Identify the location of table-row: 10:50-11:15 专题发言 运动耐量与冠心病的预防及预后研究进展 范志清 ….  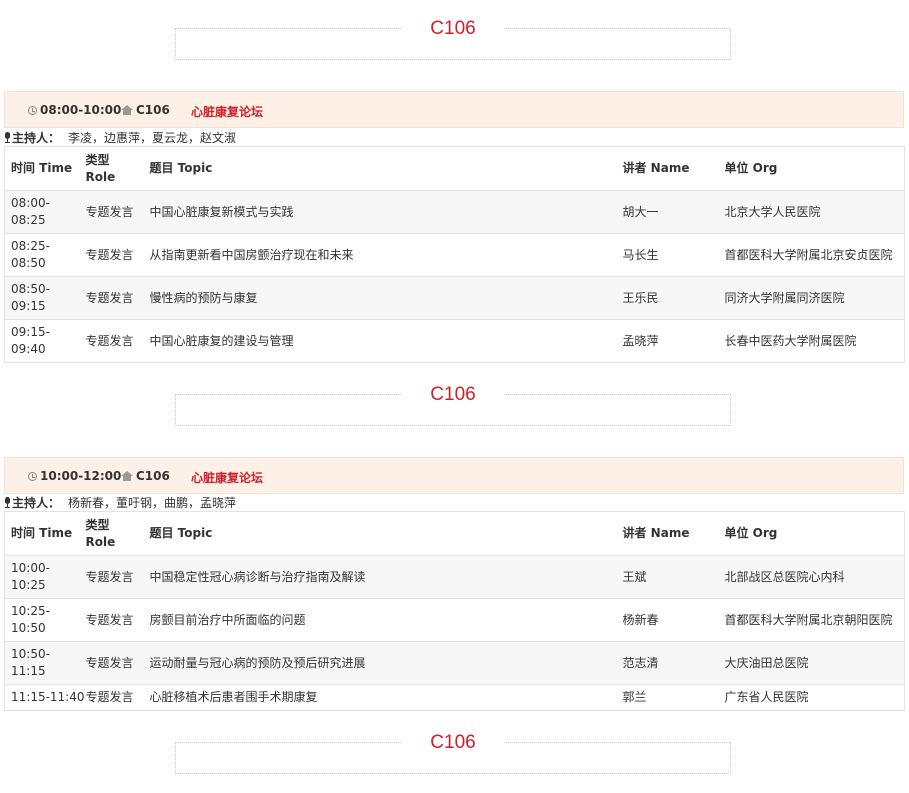
(454, 663).